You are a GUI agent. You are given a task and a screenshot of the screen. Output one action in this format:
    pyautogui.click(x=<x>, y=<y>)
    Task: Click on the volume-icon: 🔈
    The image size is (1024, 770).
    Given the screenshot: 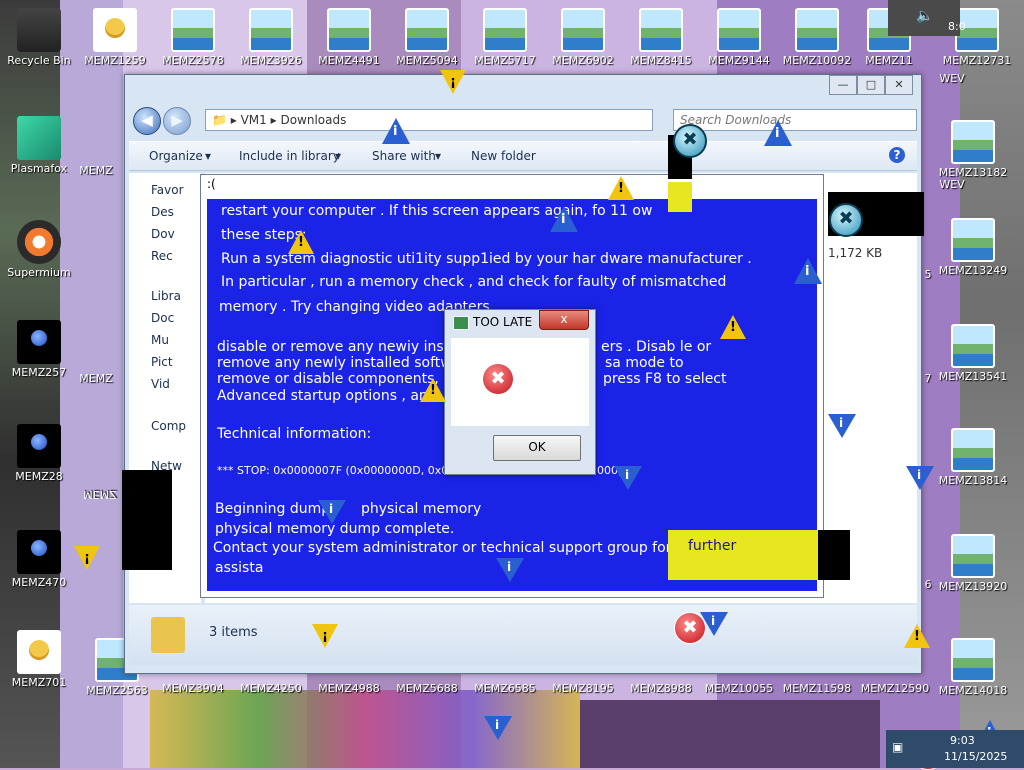 What is the action you would take?
    pyautogui.click(x=924, y=16)
    